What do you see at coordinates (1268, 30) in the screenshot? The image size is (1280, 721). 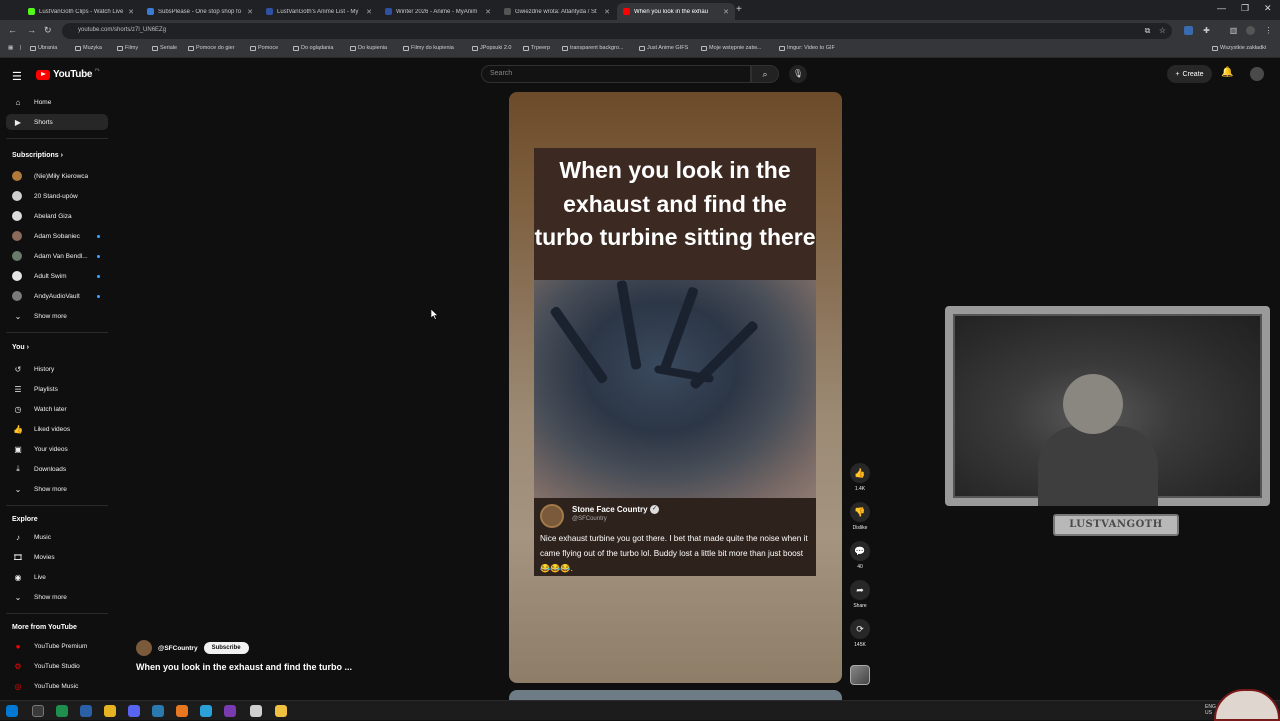 I see `browser-menu-icon: ⋮` at bounding box center [1268, 30].